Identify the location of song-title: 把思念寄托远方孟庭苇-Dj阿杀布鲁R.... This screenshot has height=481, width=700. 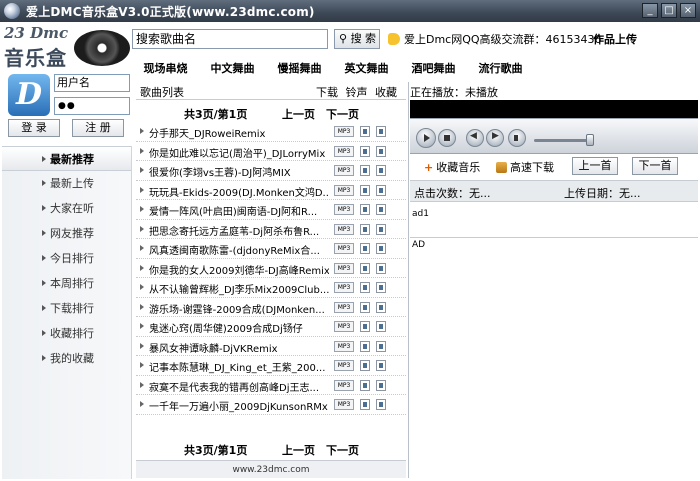
(239, 230).